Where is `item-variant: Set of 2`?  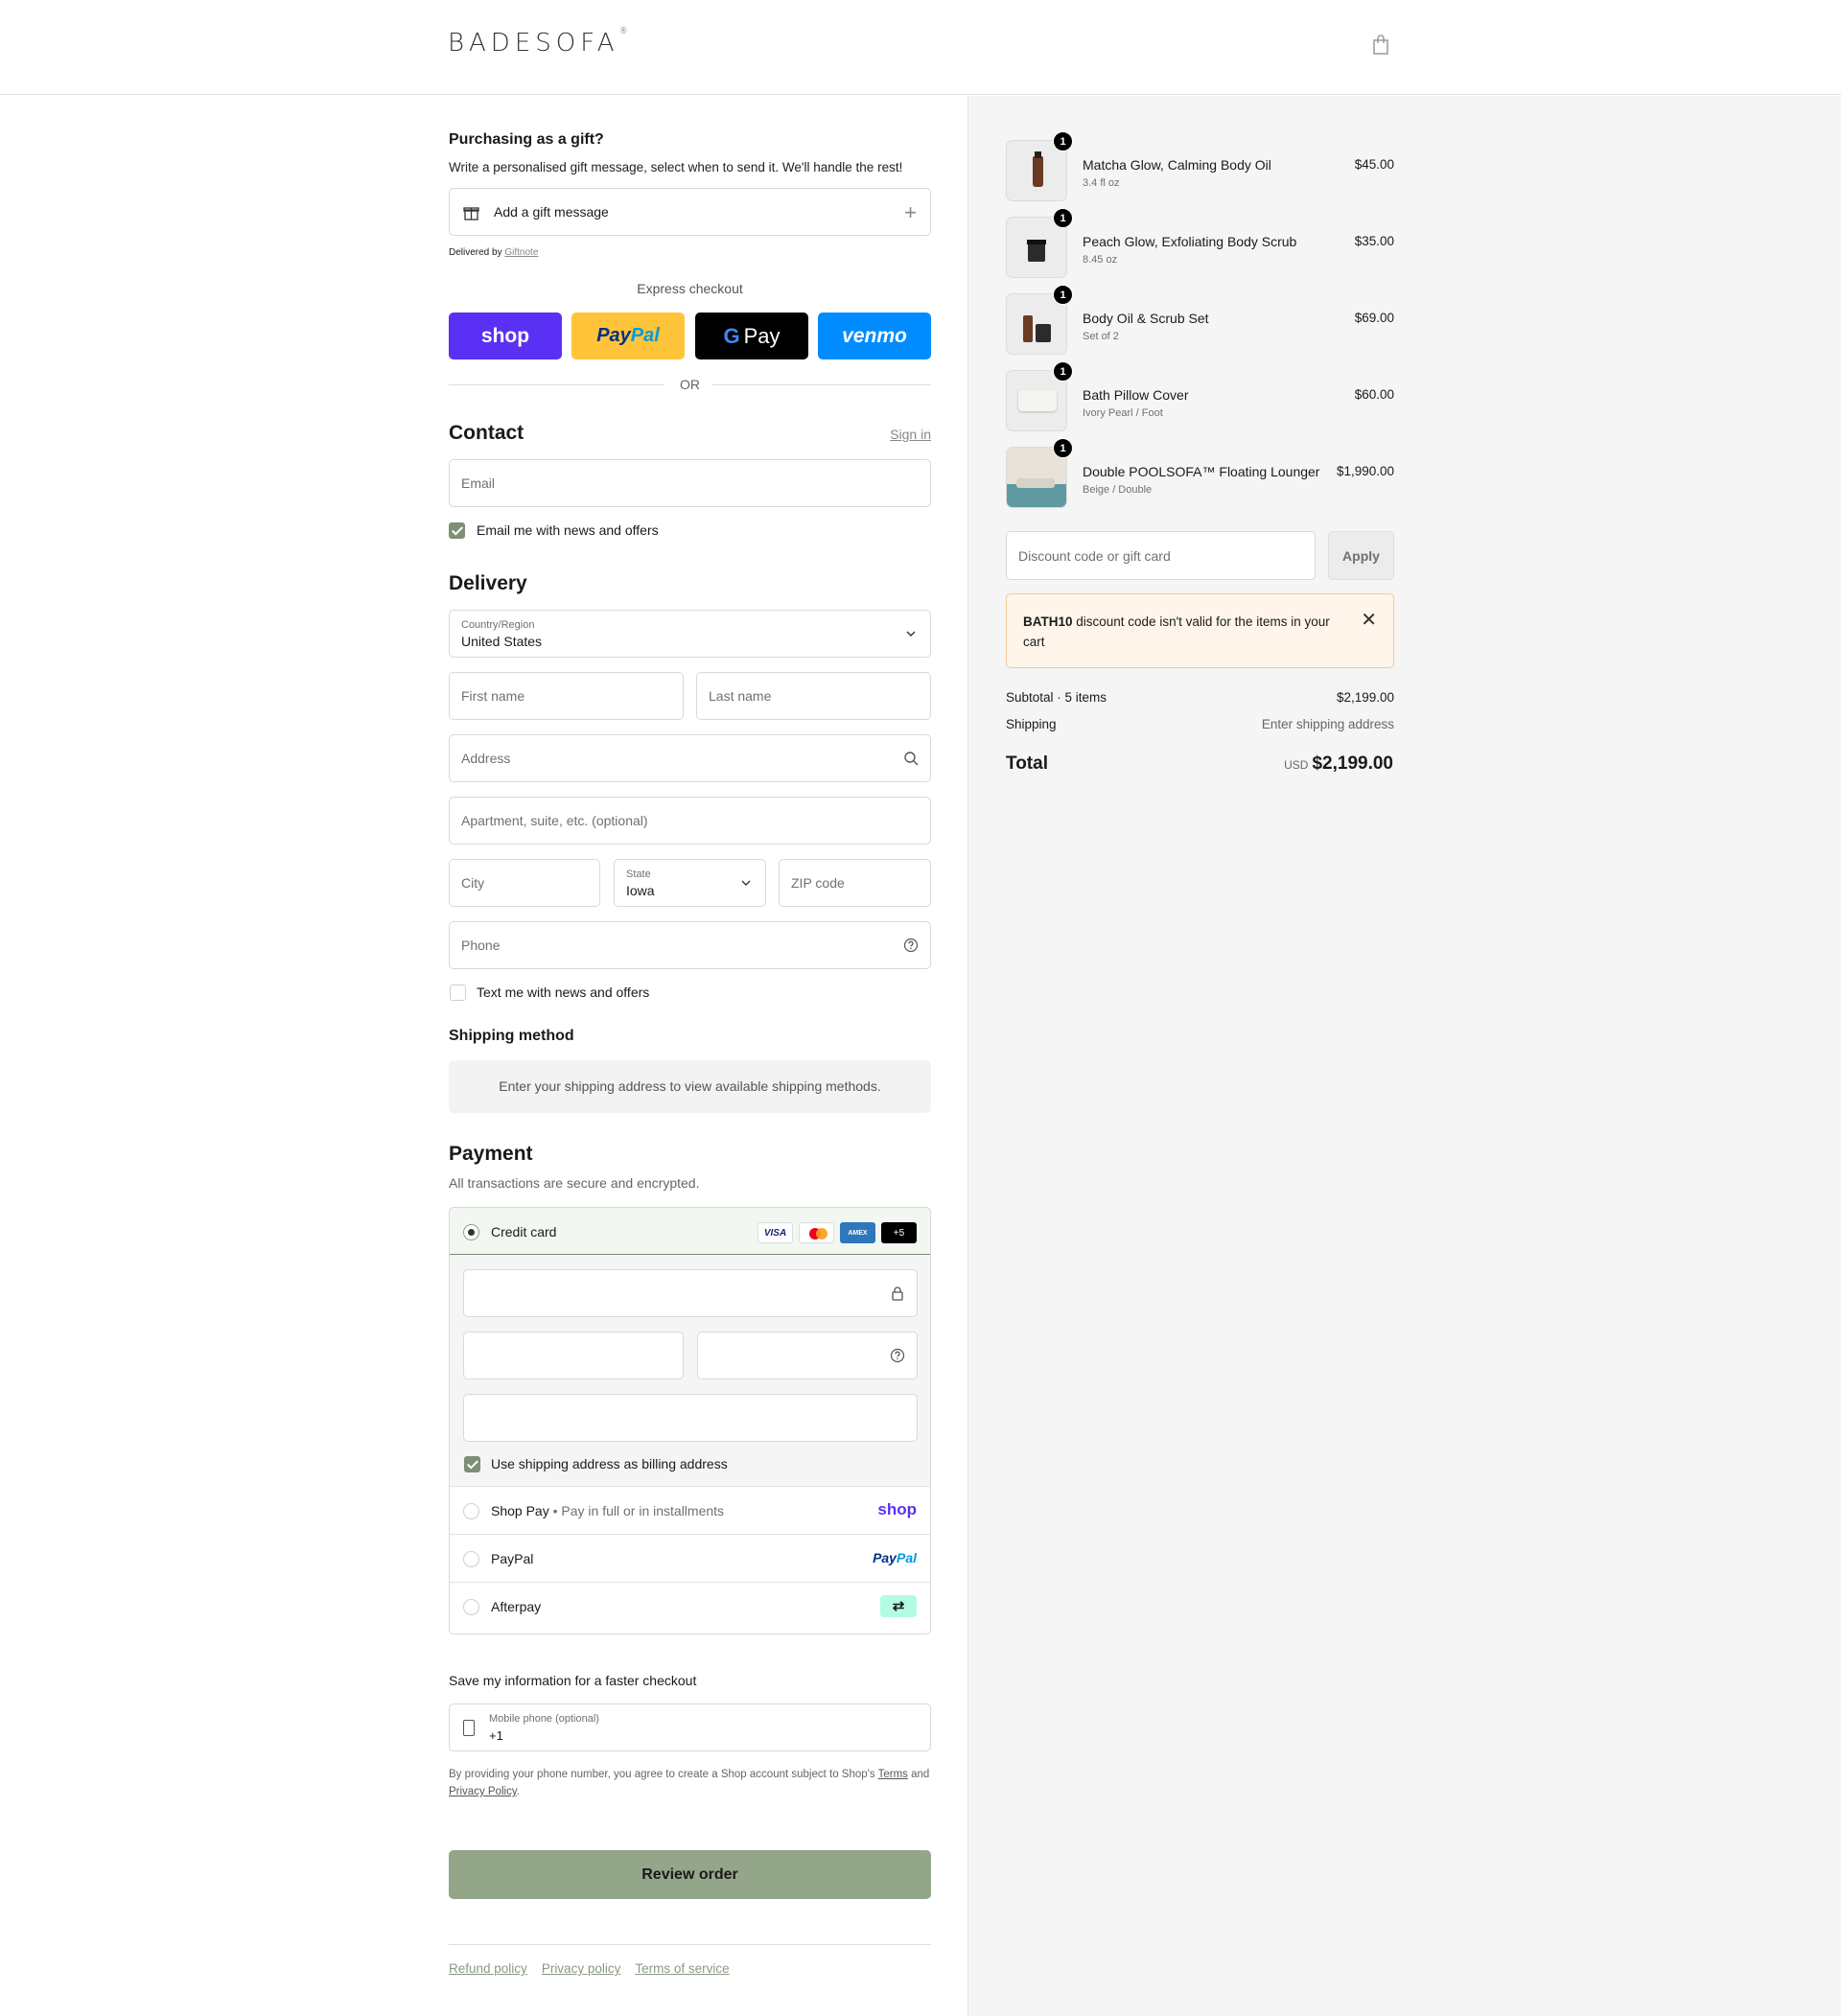
item-variant: Set of 2 is located at coordinates (1101, 336).